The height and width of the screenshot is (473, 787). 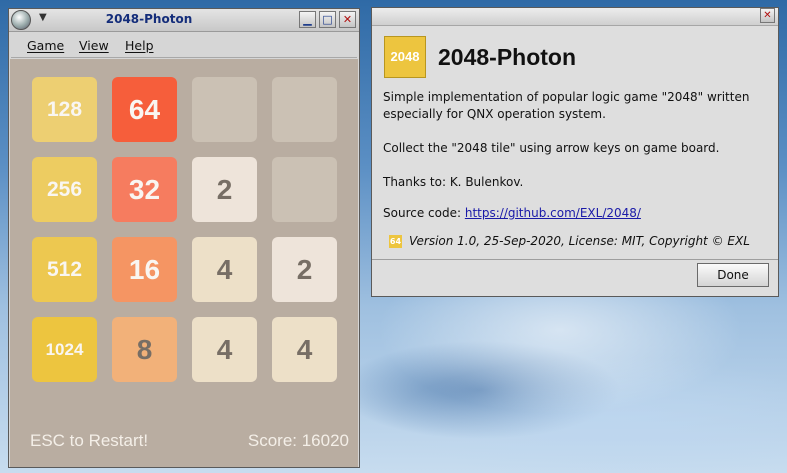 What do you see at coordinates (144, 109) in the screenshot?
I see `tile-64: 64` at bounding box center [144, 109].